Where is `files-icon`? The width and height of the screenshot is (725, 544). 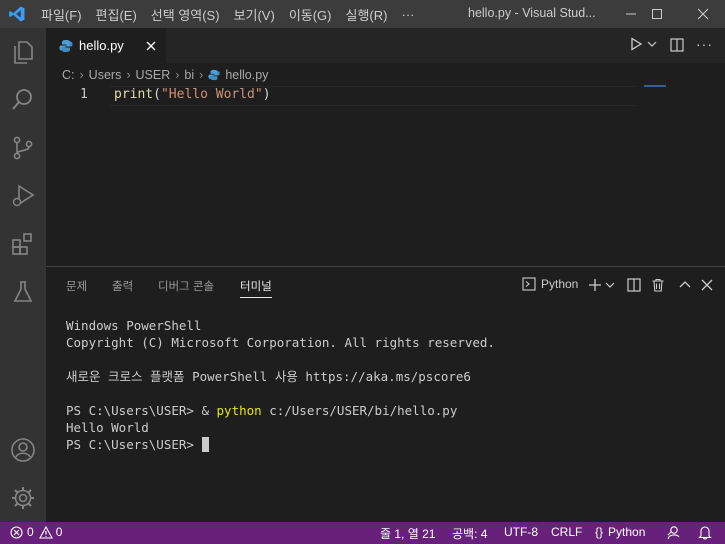
files-icon is located at coordinates (23, 52).